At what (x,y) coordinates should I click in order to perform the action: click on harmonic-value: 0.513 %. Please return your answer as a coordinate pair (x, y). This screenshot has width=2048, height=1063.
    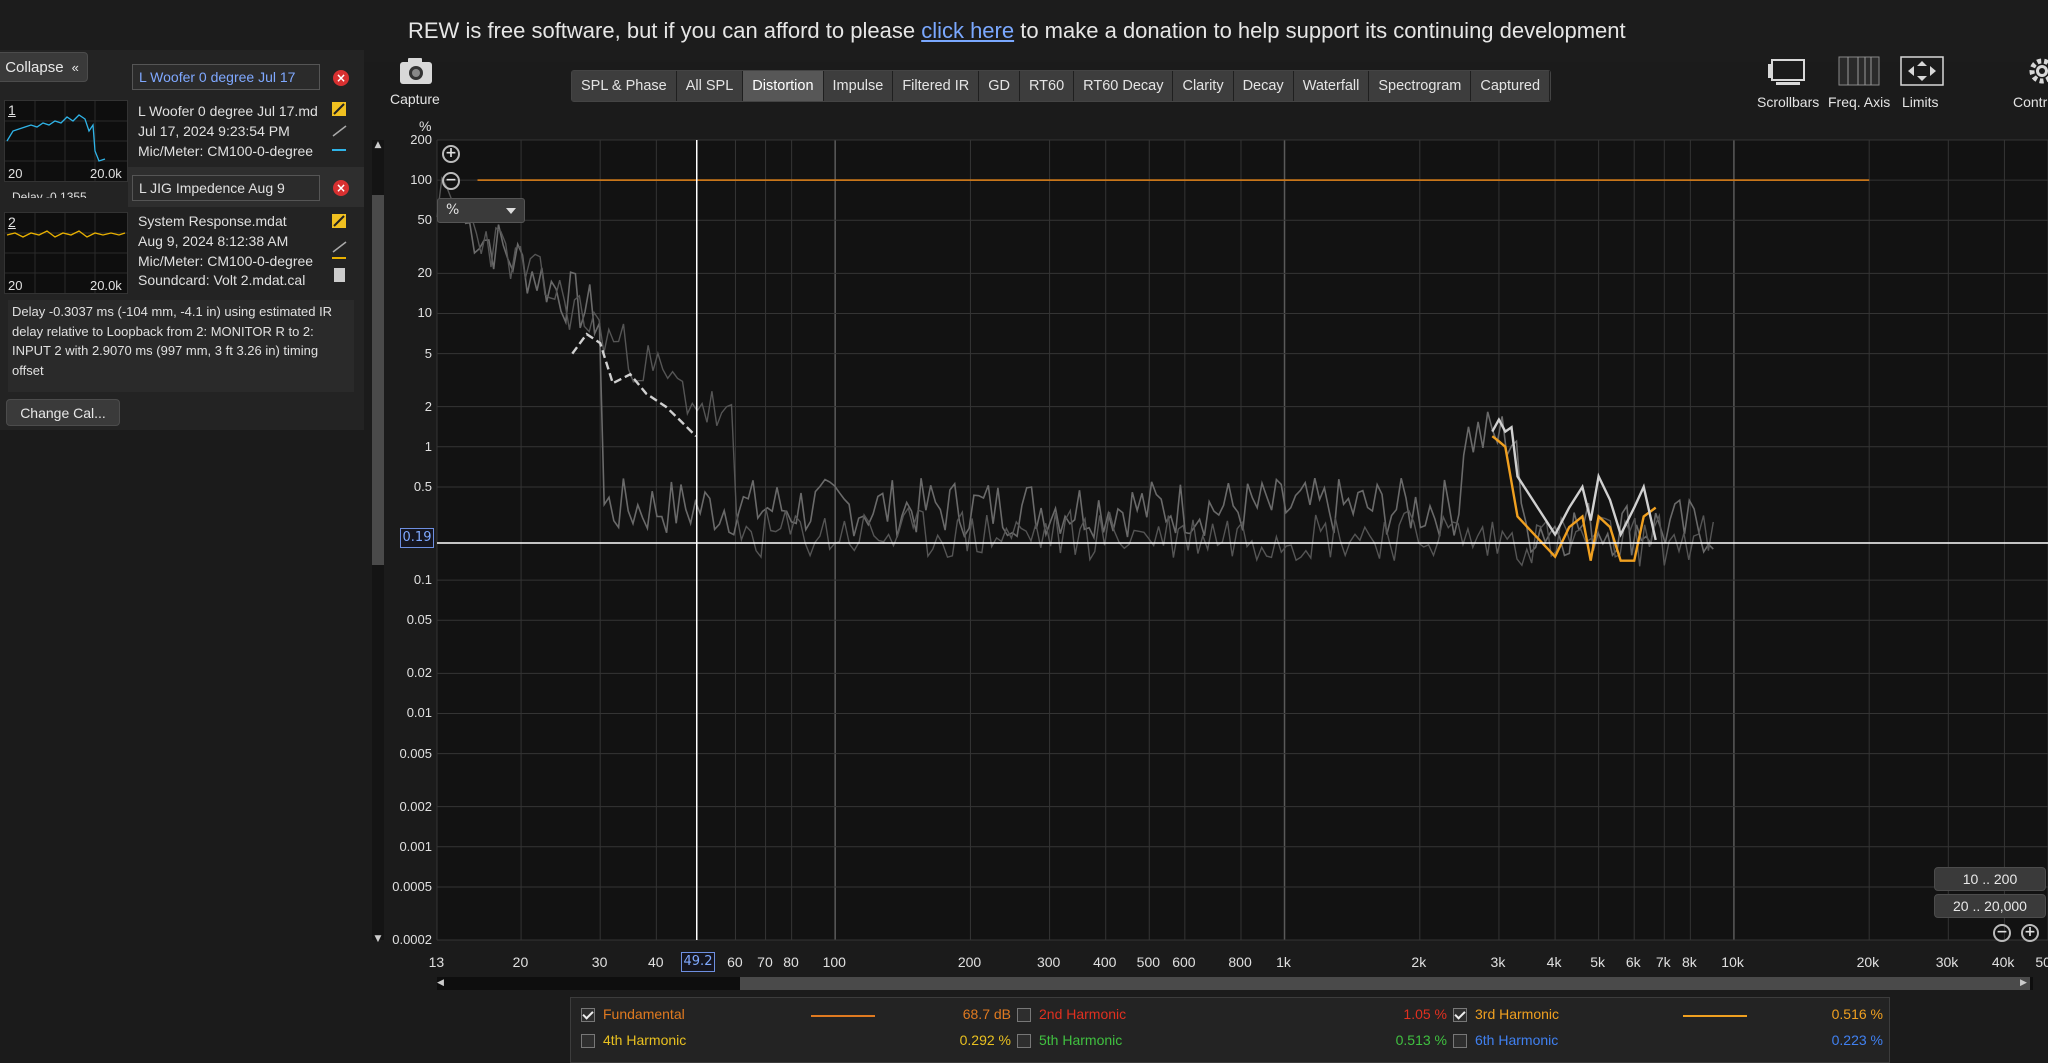
    Looking at the image, I should click on (1421, 1040).